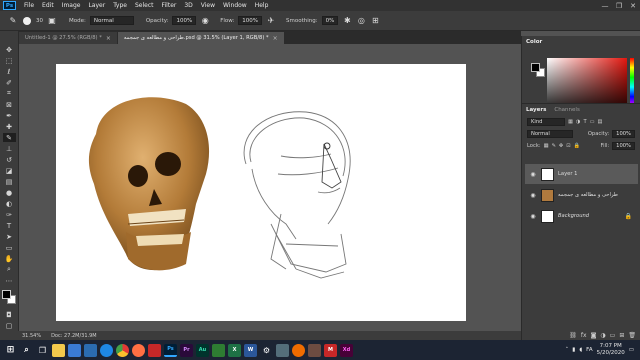 Image resolution: width=640 pixels, height=360 pixels. What do you see at coordinates (632, 335) in the screenshot?
I see `trash-icon: 🗑` at bounding box center [632, 335].